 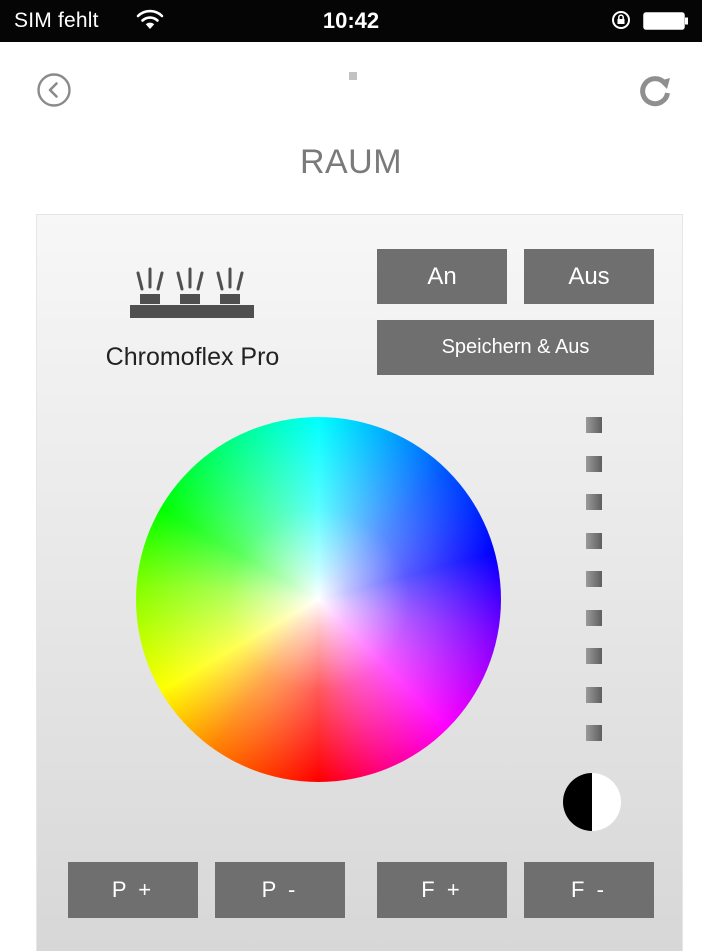 What do you see at coordinates (280, 890) in the screenshot?
I see `program-down-button: P -` at bounding box center [280, 890].